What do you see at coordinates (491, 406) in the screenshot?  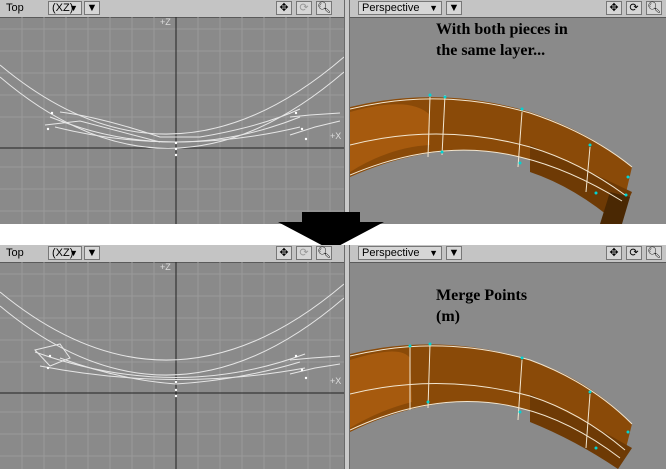 I see `shaded-model` at bounding box center [491, 406].